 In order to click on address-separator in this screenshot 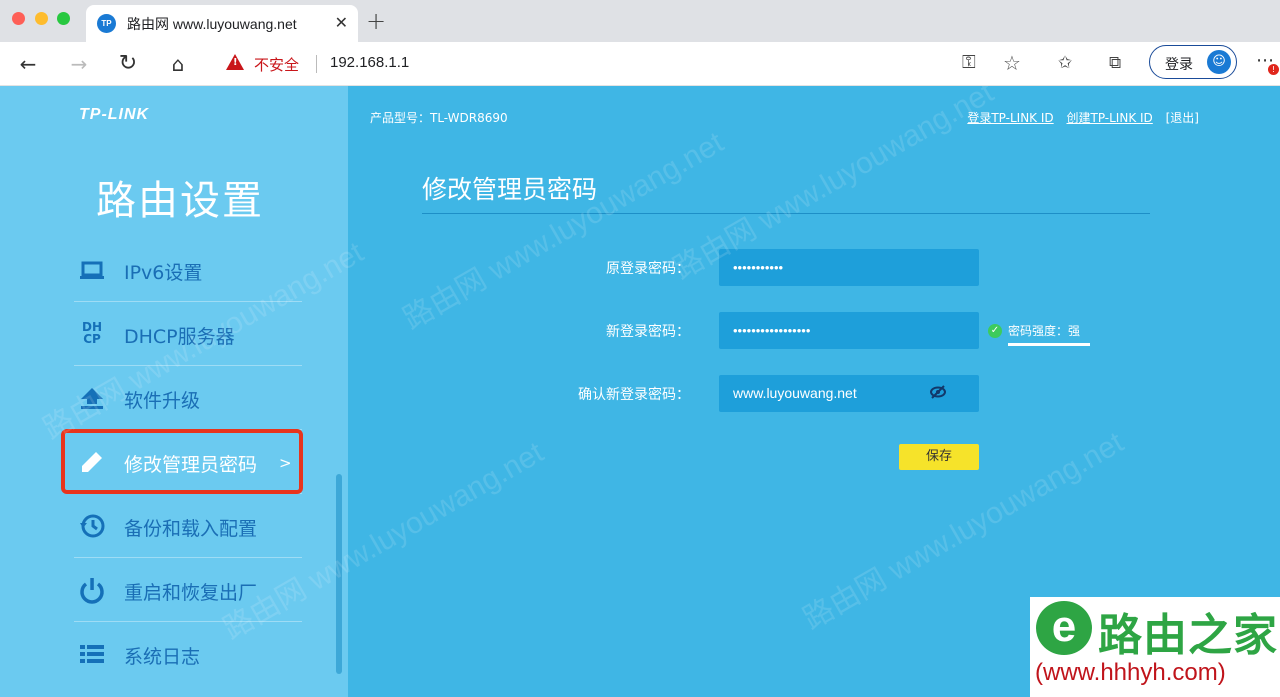, I will do `click(316, 64)`.